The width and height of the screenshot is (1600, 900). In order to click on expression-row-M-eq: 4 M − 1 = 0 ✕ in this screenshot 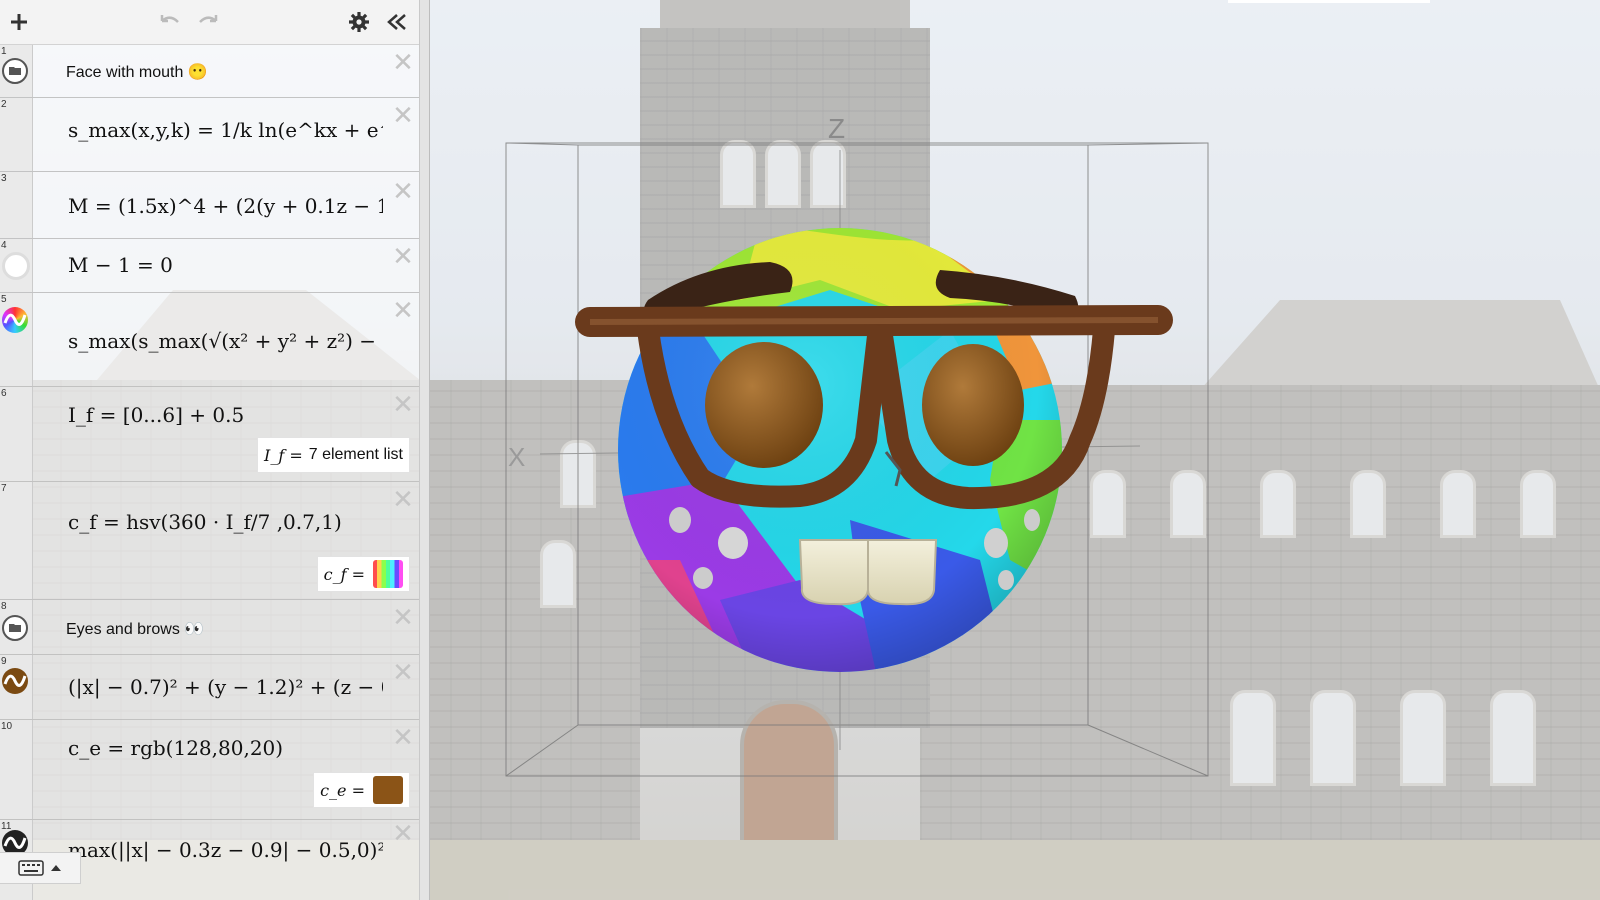, I will do `click(210, 266)`.